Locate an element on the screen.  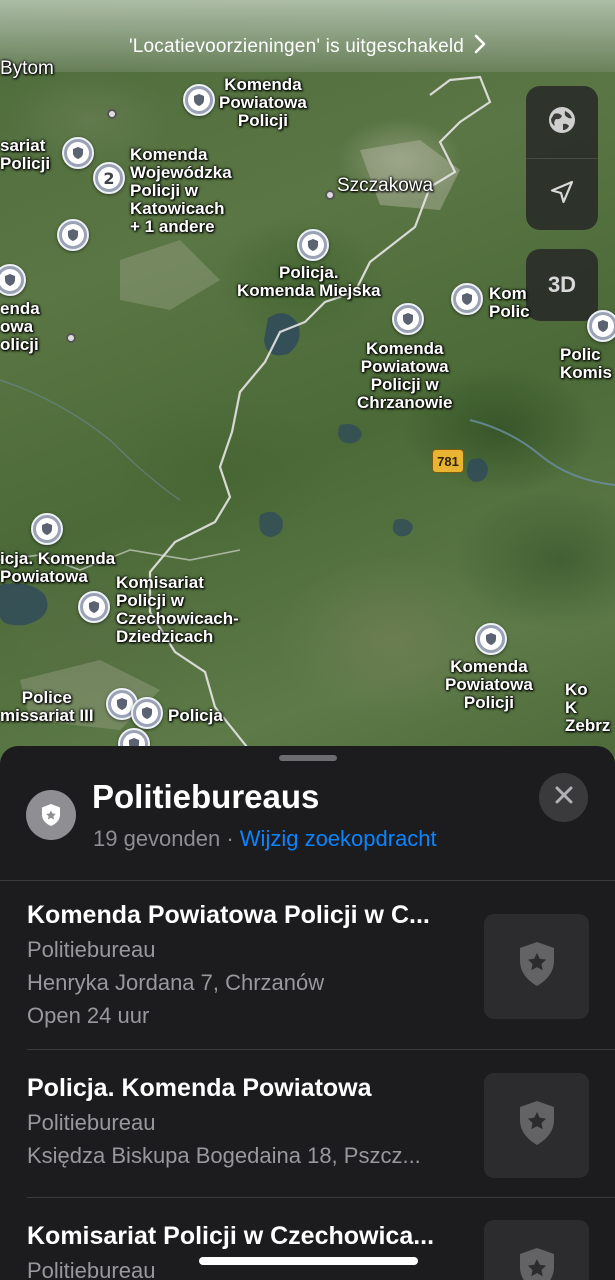
road-number-badge: 781 is located at coordinates (448, 461).